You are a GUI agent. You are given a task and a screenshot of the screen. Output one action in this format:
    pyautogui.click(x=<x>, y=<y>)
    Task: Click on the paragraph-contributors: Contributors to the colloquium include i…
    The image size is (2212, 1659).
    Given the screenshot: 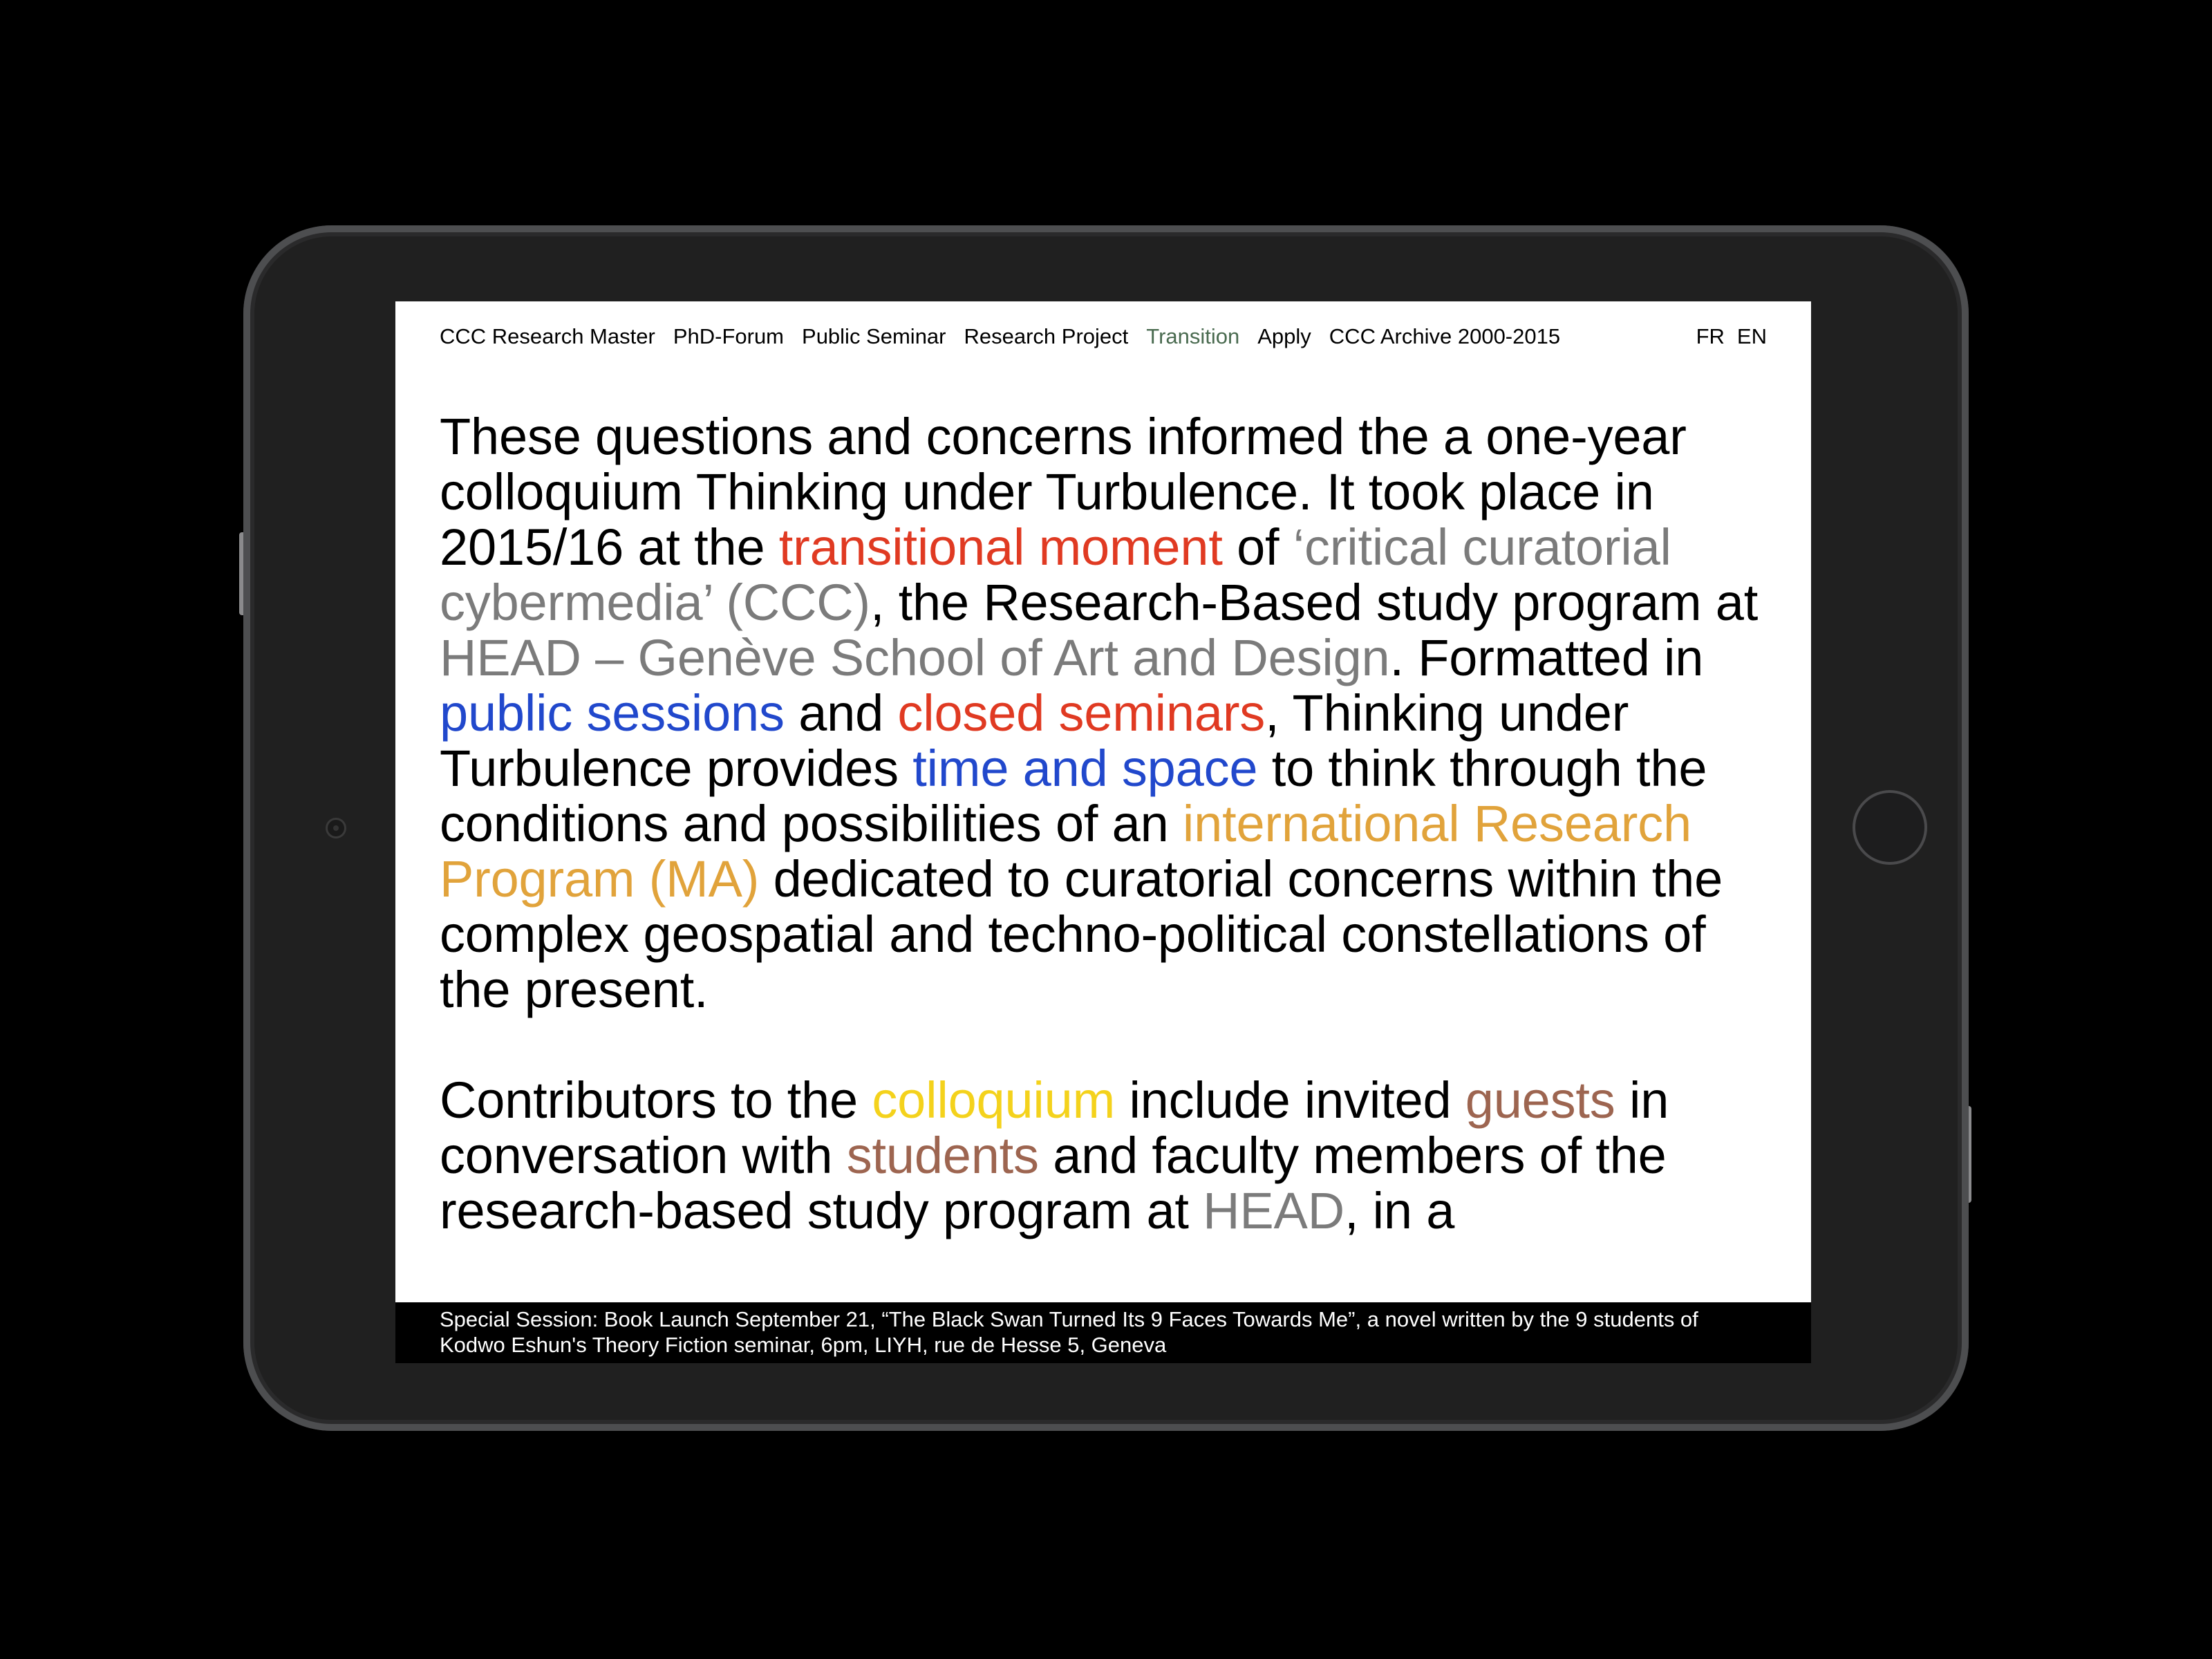 What is the action you would take?
    pyautogui.click(x=1107, y=1156)
    